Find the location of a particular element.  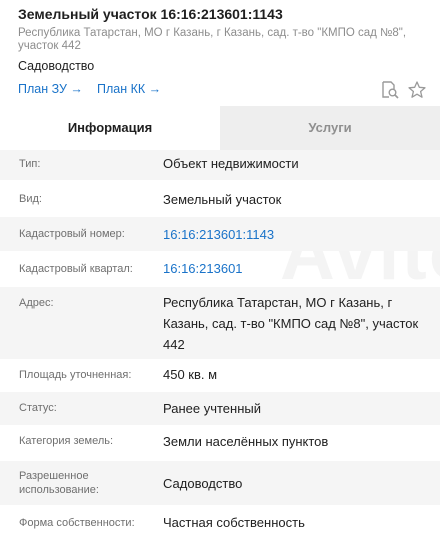

tab-information: Информация is located at coordinates (110, 128).